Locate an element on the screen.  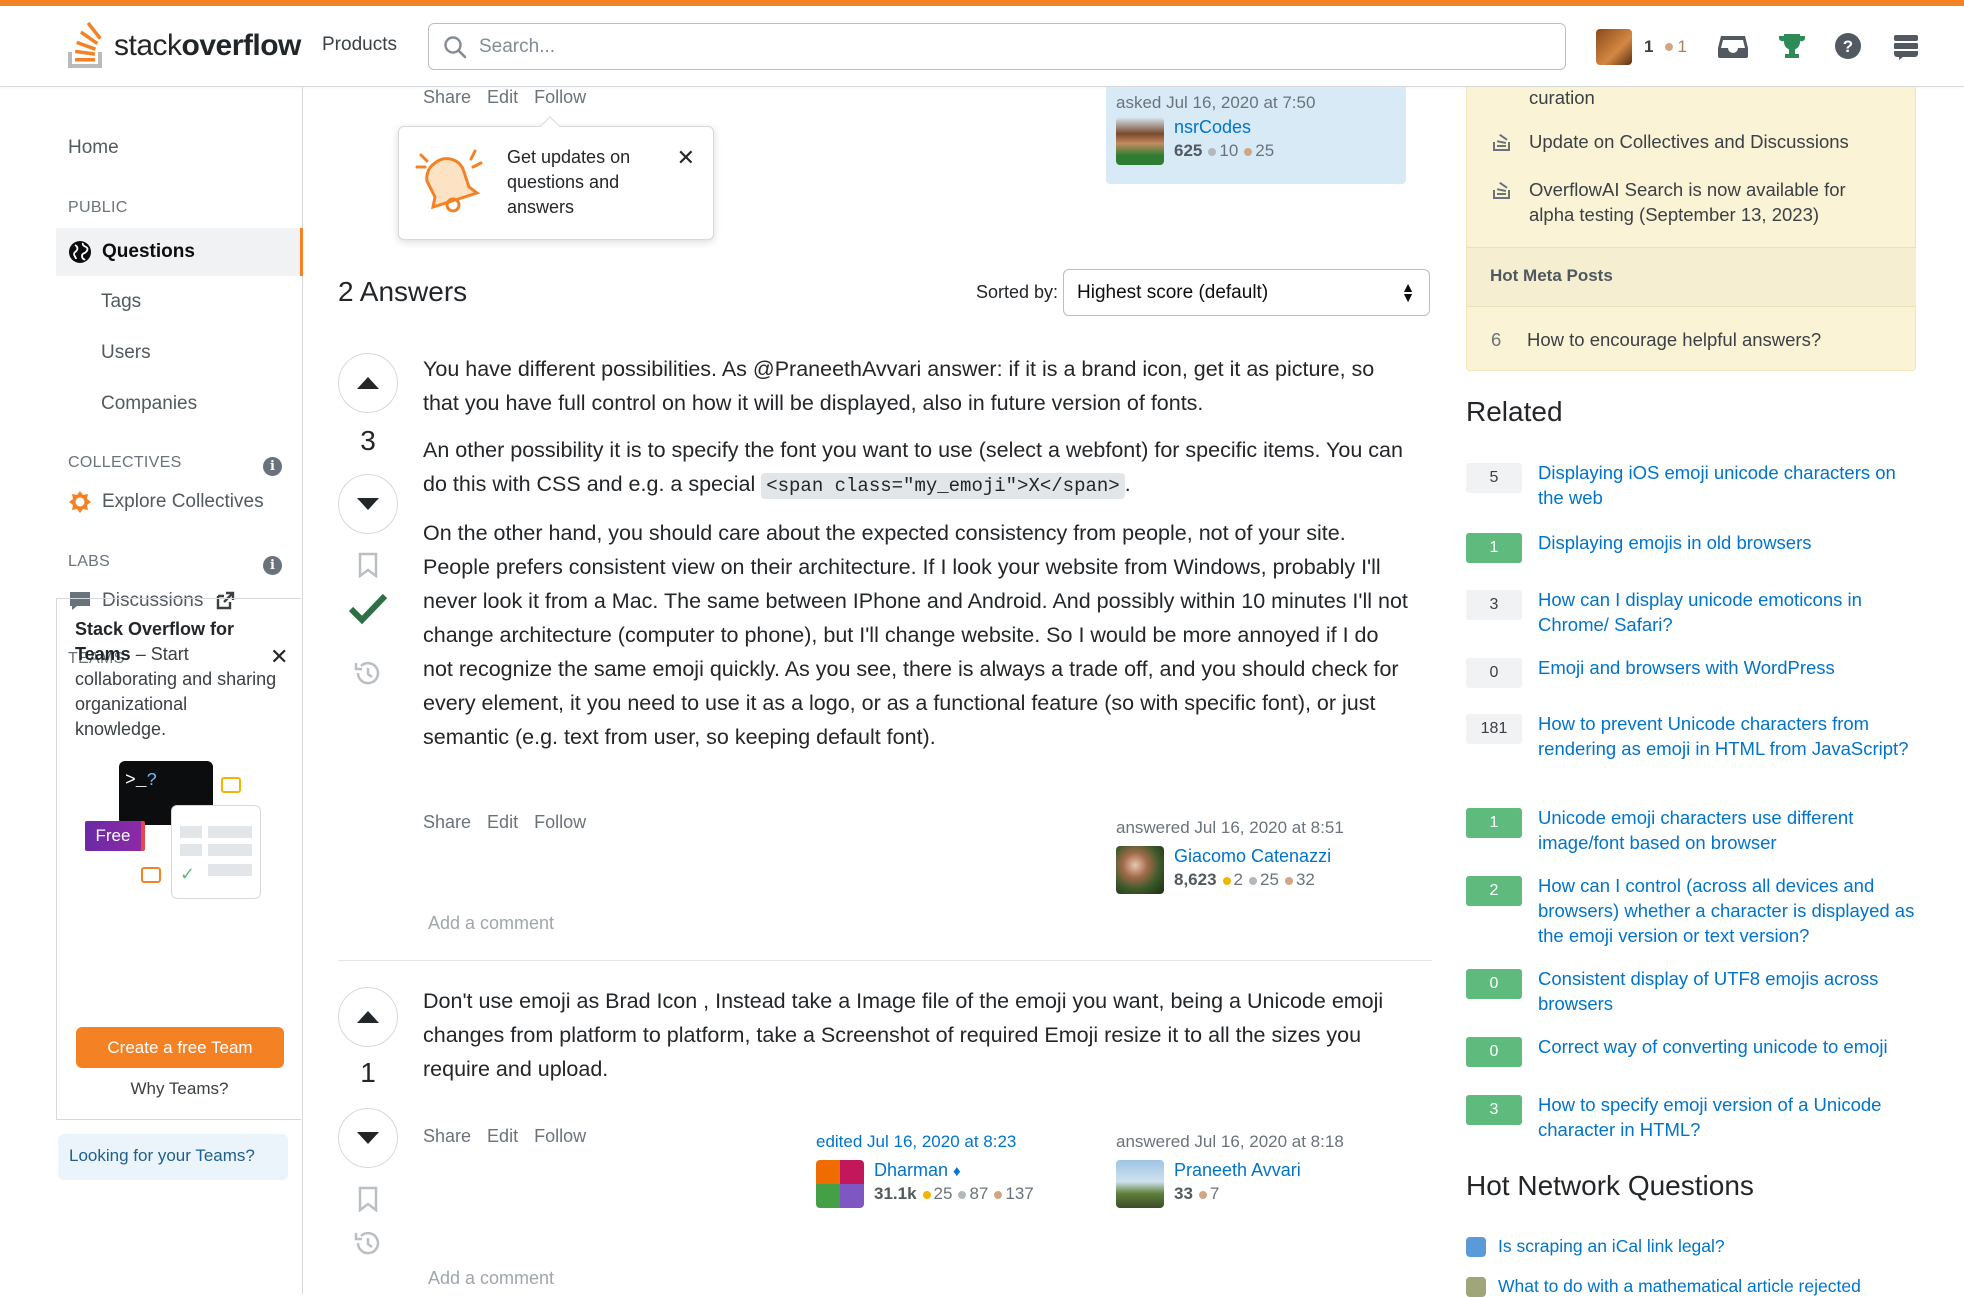
answer1-author-reputation: 8,623 2 25 32 is located at coordinates (1244, 879).